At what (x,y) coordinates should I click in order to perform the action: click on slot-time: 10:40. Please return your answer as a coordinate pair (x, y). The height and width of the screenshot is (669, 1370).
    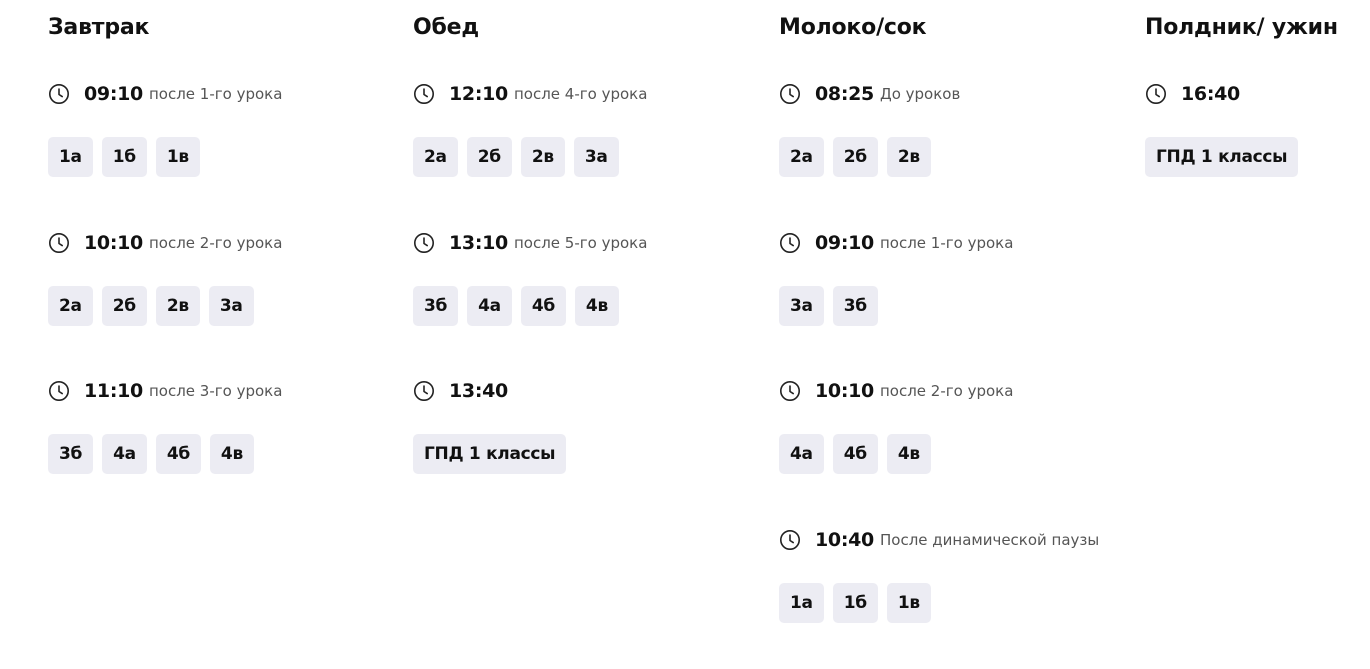
    Looking at the image, I should click on (844, 540).